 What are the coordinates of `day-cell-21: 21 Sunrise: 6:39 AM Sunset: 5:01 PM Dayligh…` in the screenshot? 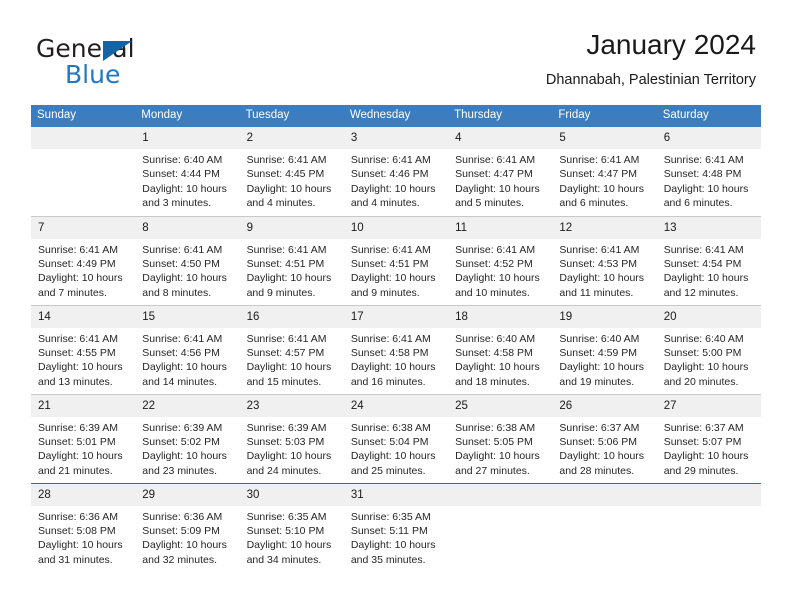 It's located at (83, 438).